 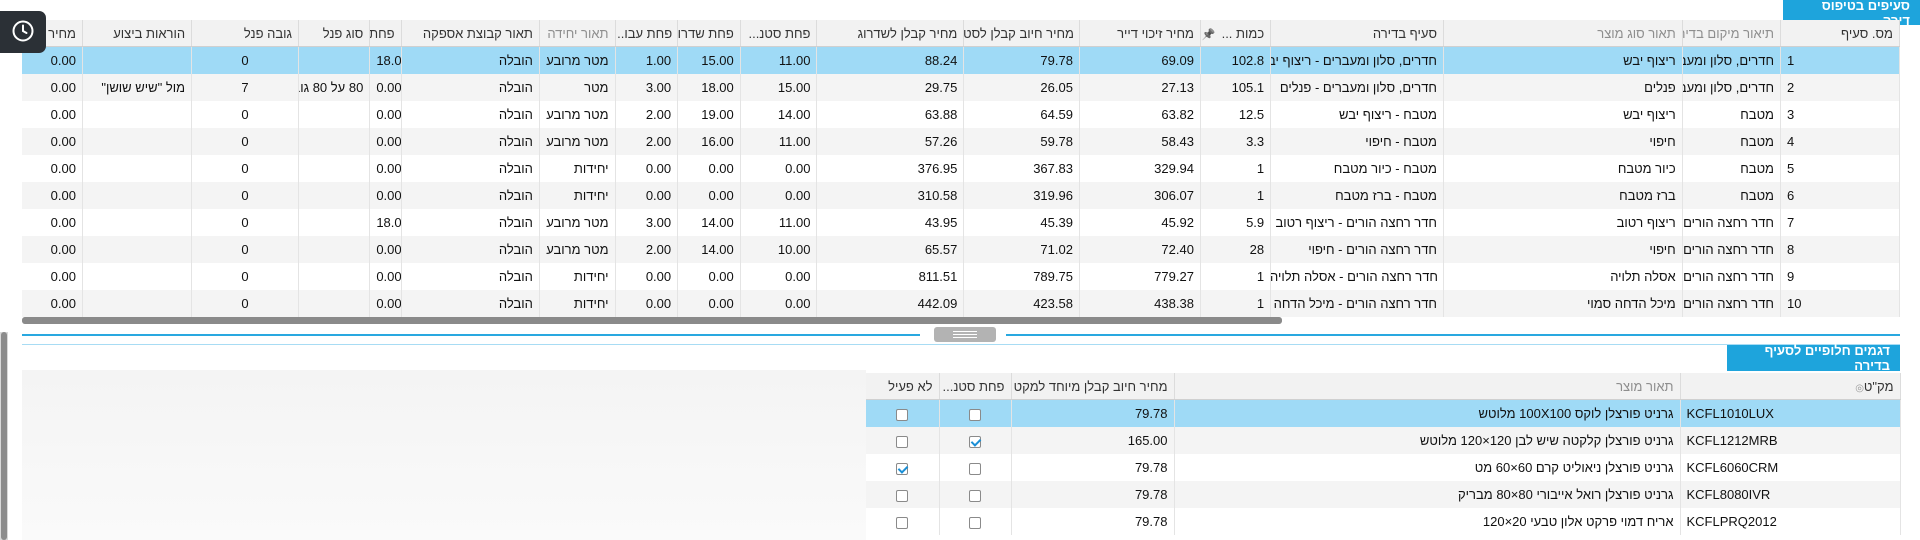 What do you see at coordinates (1427, 494) in the screenshot?
I see `product-description-cell: גרניט פורצלן רואל אייבורי 80×80 מבריק` at bounding box center [1427, 494].